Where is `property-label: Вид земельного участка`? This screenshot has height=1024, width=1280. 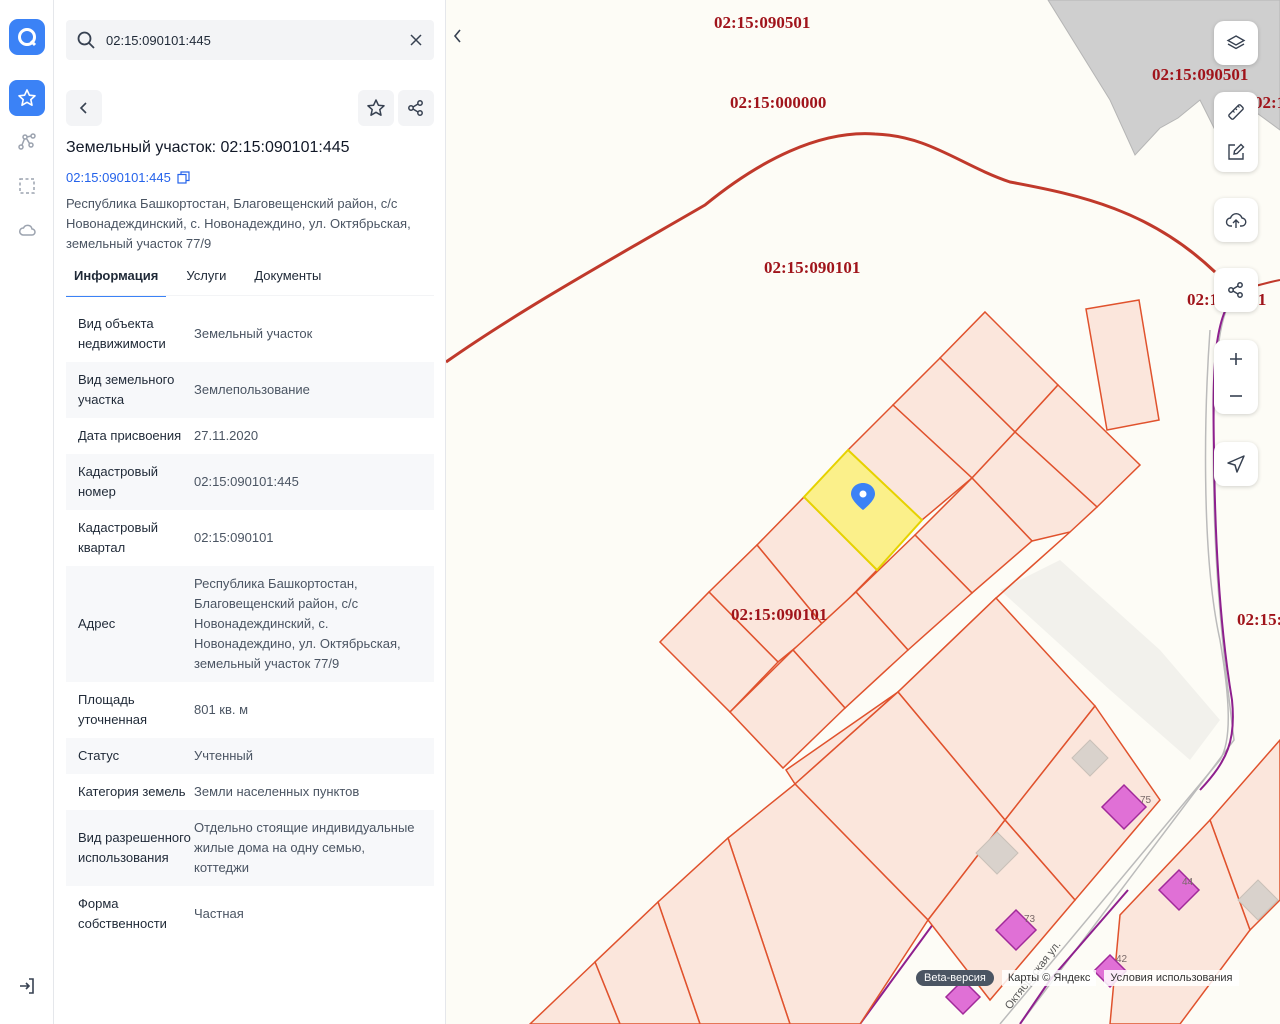
property-label: Вид земельного участка is located at coordinates (126, 389).